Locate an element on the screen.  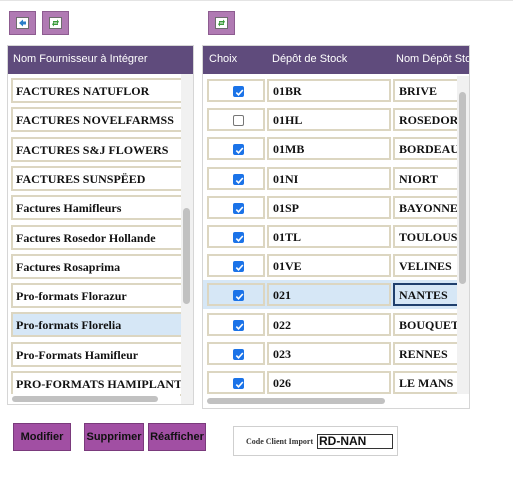
refresh-list-button is located at coordinates (55, 23).